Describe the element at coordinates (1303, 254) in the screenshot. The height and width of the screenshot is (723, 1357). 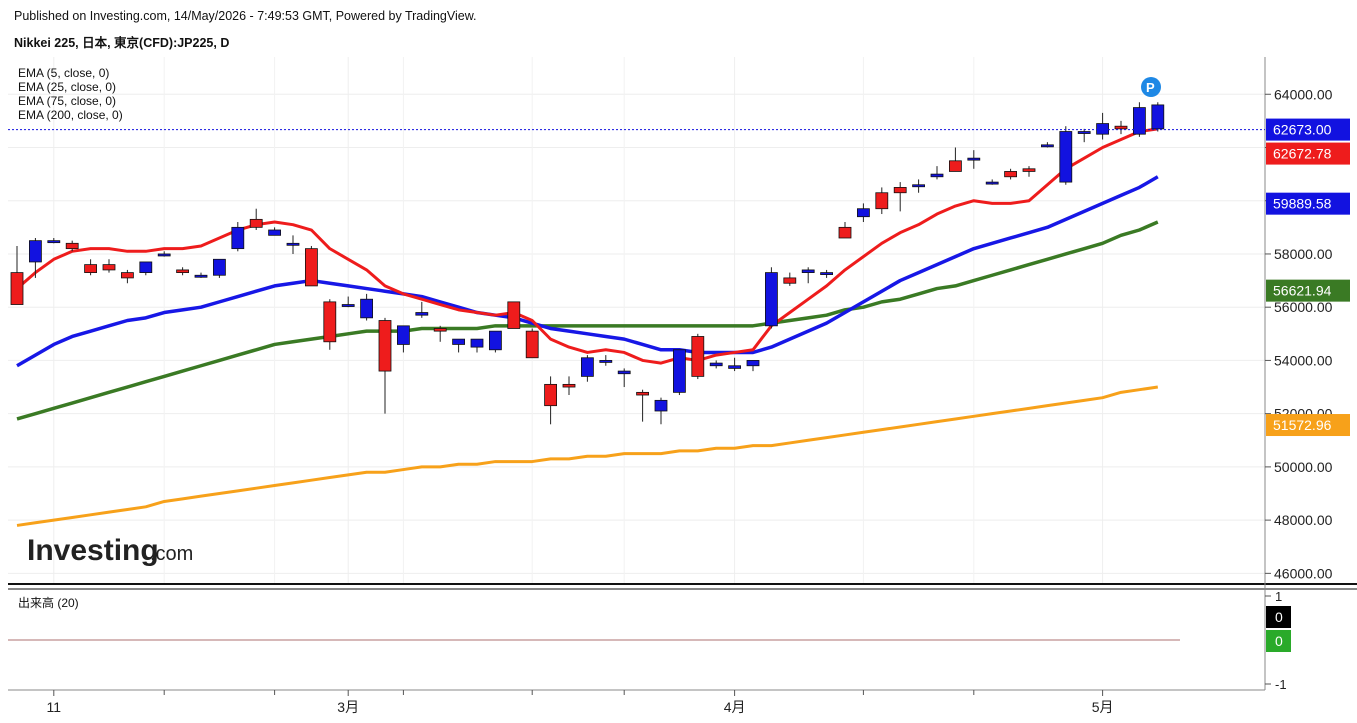
I see `price-tick-label: 58000.00` at that location.